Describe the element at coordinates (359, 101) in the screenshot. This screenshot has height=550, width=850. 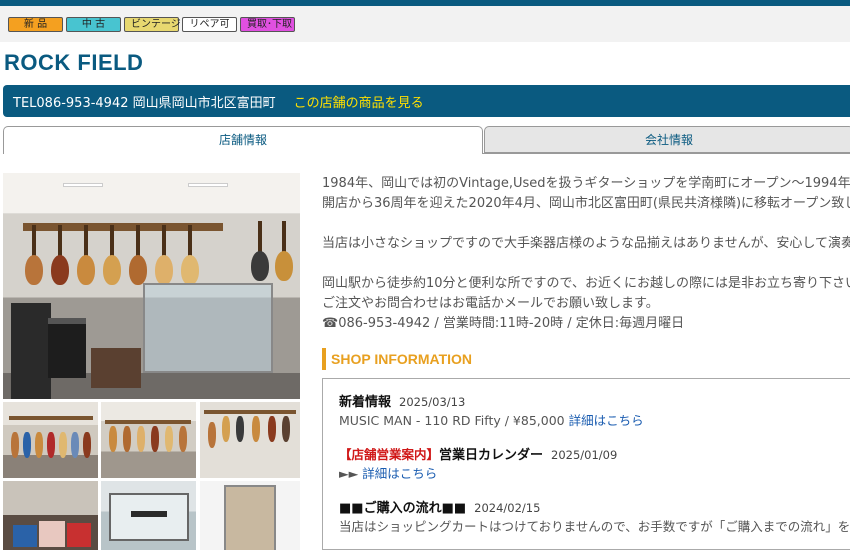
I see `shop-items-link: この店舗の商品を見る` at that location.